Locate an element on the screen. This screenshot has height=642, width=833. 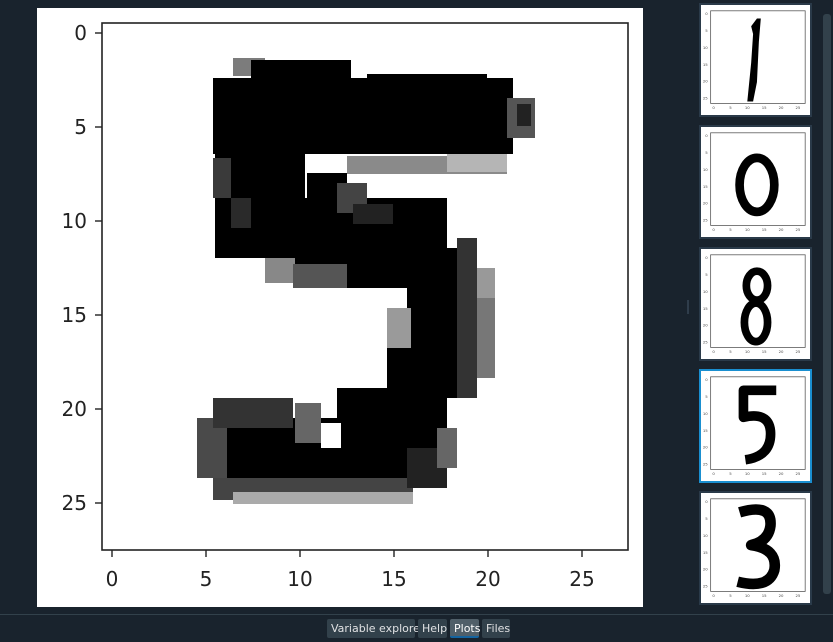
x-tick-label: 0 is located at coordinates (112, 579).